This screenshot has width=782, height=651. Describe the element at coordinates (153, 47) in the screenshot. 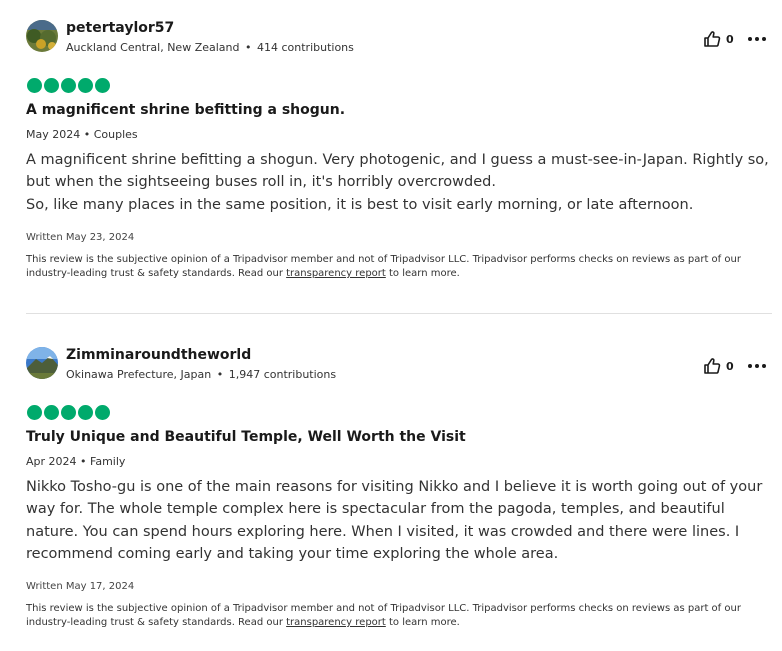

I see `reviewer-location: Auckland Central, New Zealand` at that location.